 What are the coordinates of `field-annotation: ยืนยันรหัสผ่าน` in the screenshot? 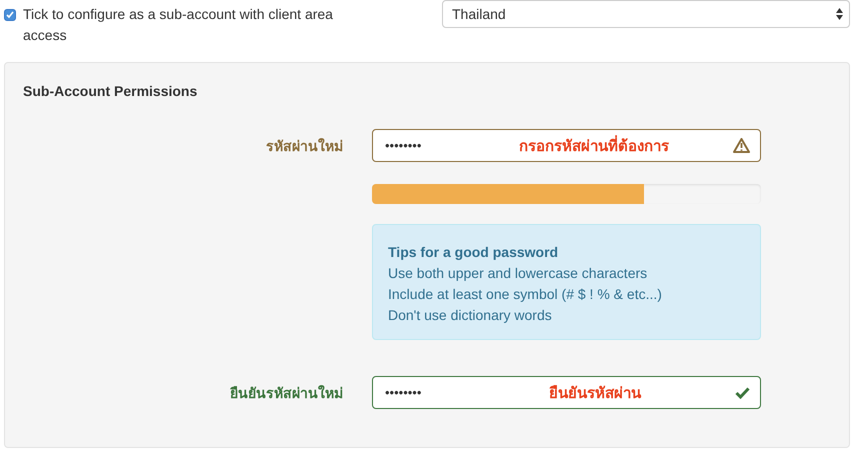 It's located at (595, 394).